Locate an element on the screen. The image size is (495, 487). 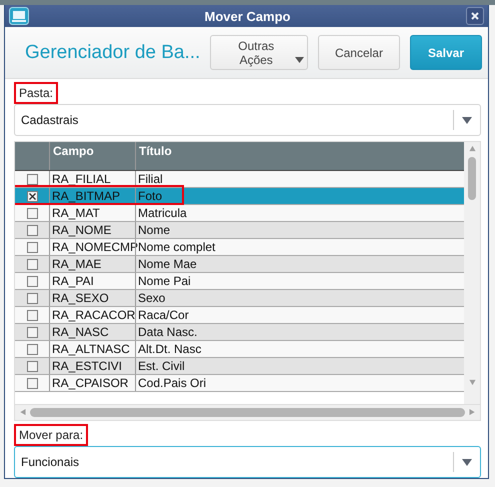
table-row: RA_SEXO Sexo is located at coordinates (239, 298).